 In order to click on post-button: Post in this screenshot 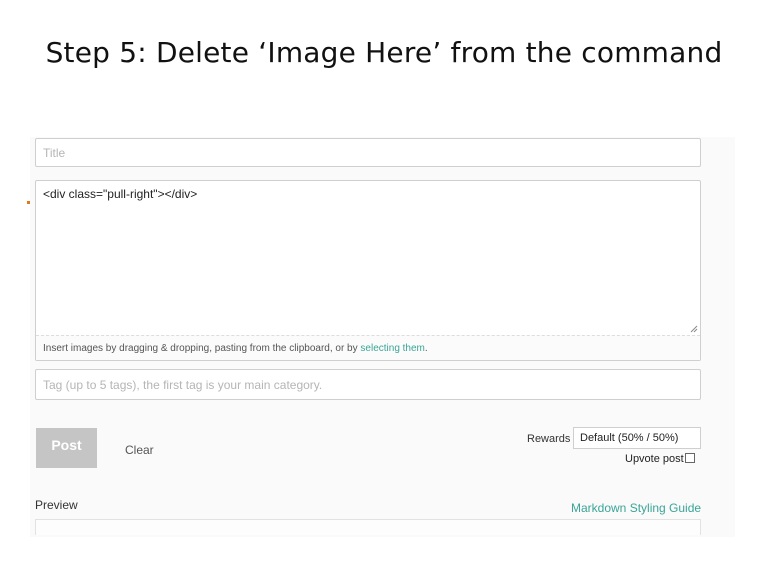, I will do `click(66, 448)`.